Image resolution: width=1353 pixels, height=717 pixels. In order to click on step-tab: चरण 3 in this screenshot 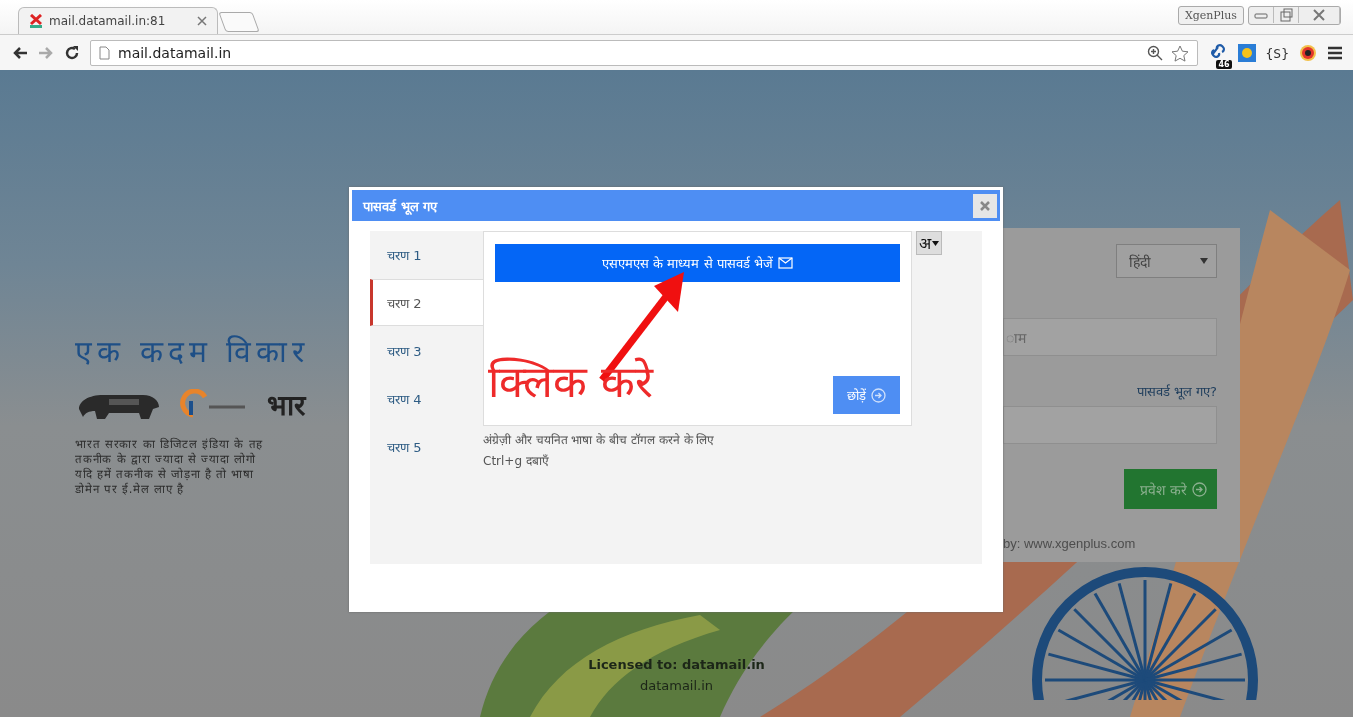, I will do `click(426, 350)`.